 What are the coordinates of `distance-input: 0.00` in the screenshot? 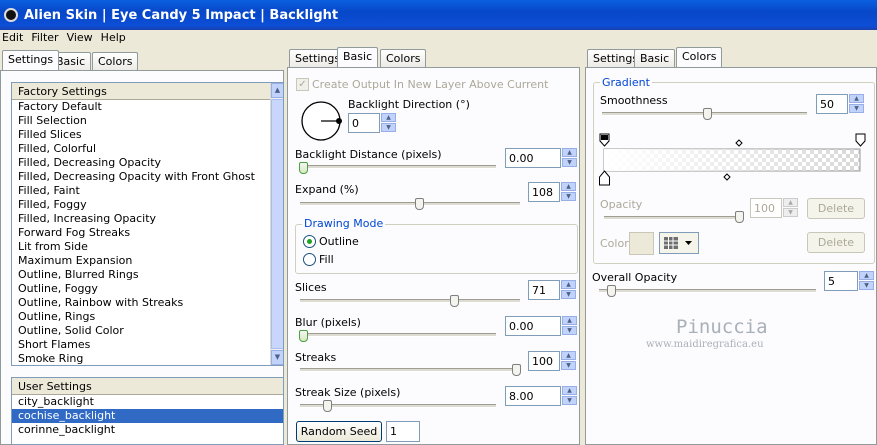 It's located at (533, 158).